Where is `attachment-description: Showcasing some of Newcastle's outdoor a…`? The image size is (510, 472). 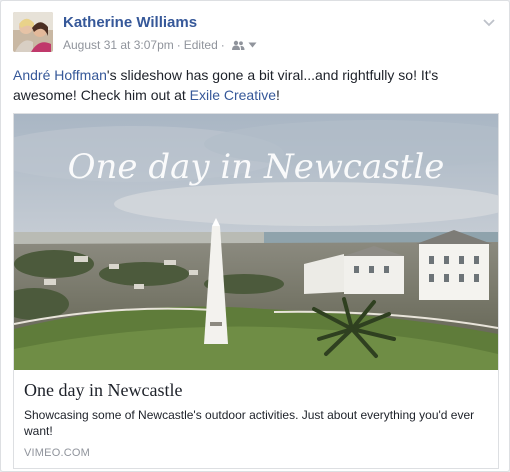
attachment-description: Showcasing some of Newcastle's outdoor a… is located at coordinates (249, 423).